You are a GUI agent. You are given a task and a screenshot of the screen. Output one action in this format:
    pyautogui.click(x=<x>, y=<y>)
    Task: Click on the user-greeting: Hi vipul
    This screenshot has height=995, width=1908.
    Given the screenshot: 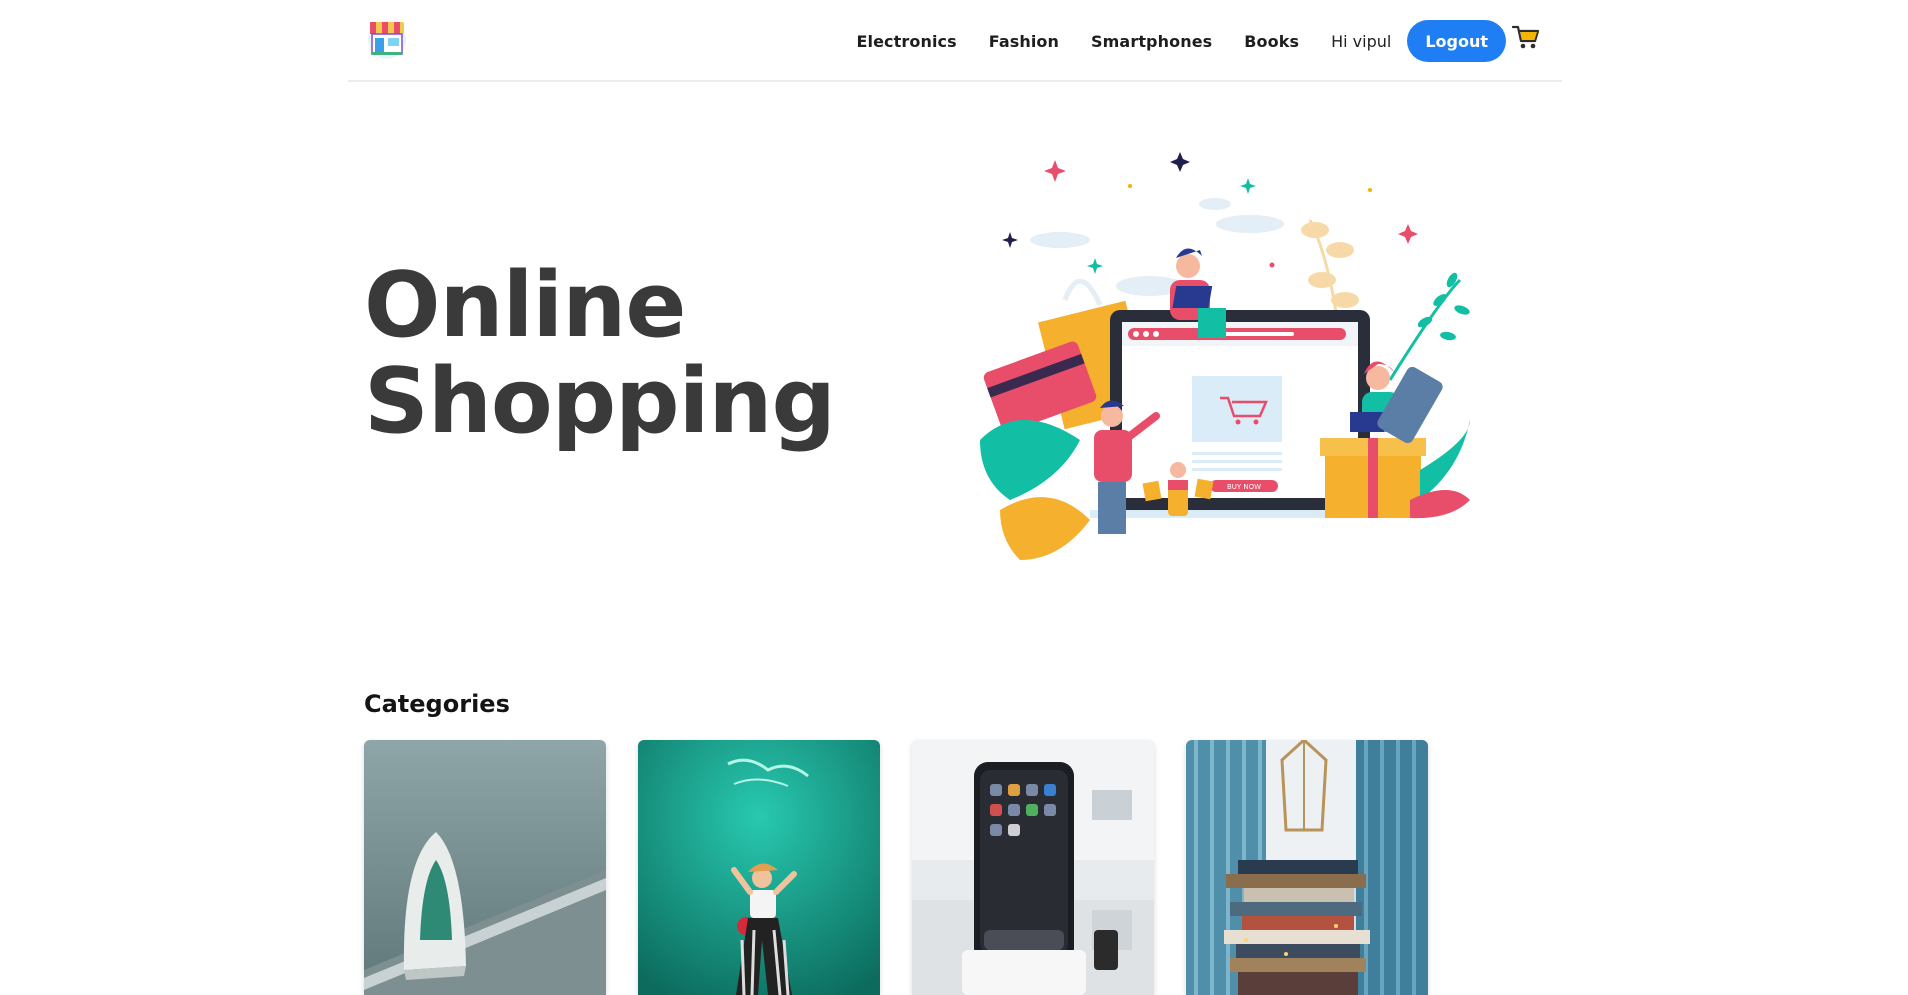 What is the action you would take?
    pyautogui.click(x=1361, y=41)
    